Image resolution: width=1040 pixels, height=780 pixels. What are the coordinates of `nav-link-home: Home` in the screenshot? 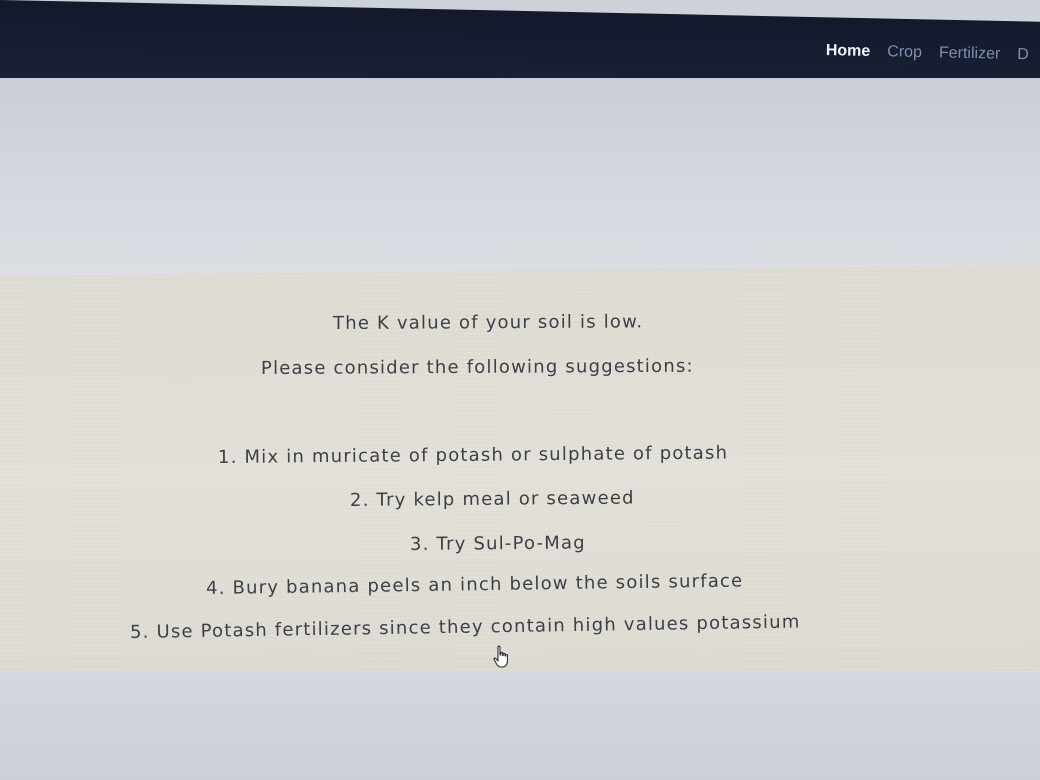 It's located at (848, 51).